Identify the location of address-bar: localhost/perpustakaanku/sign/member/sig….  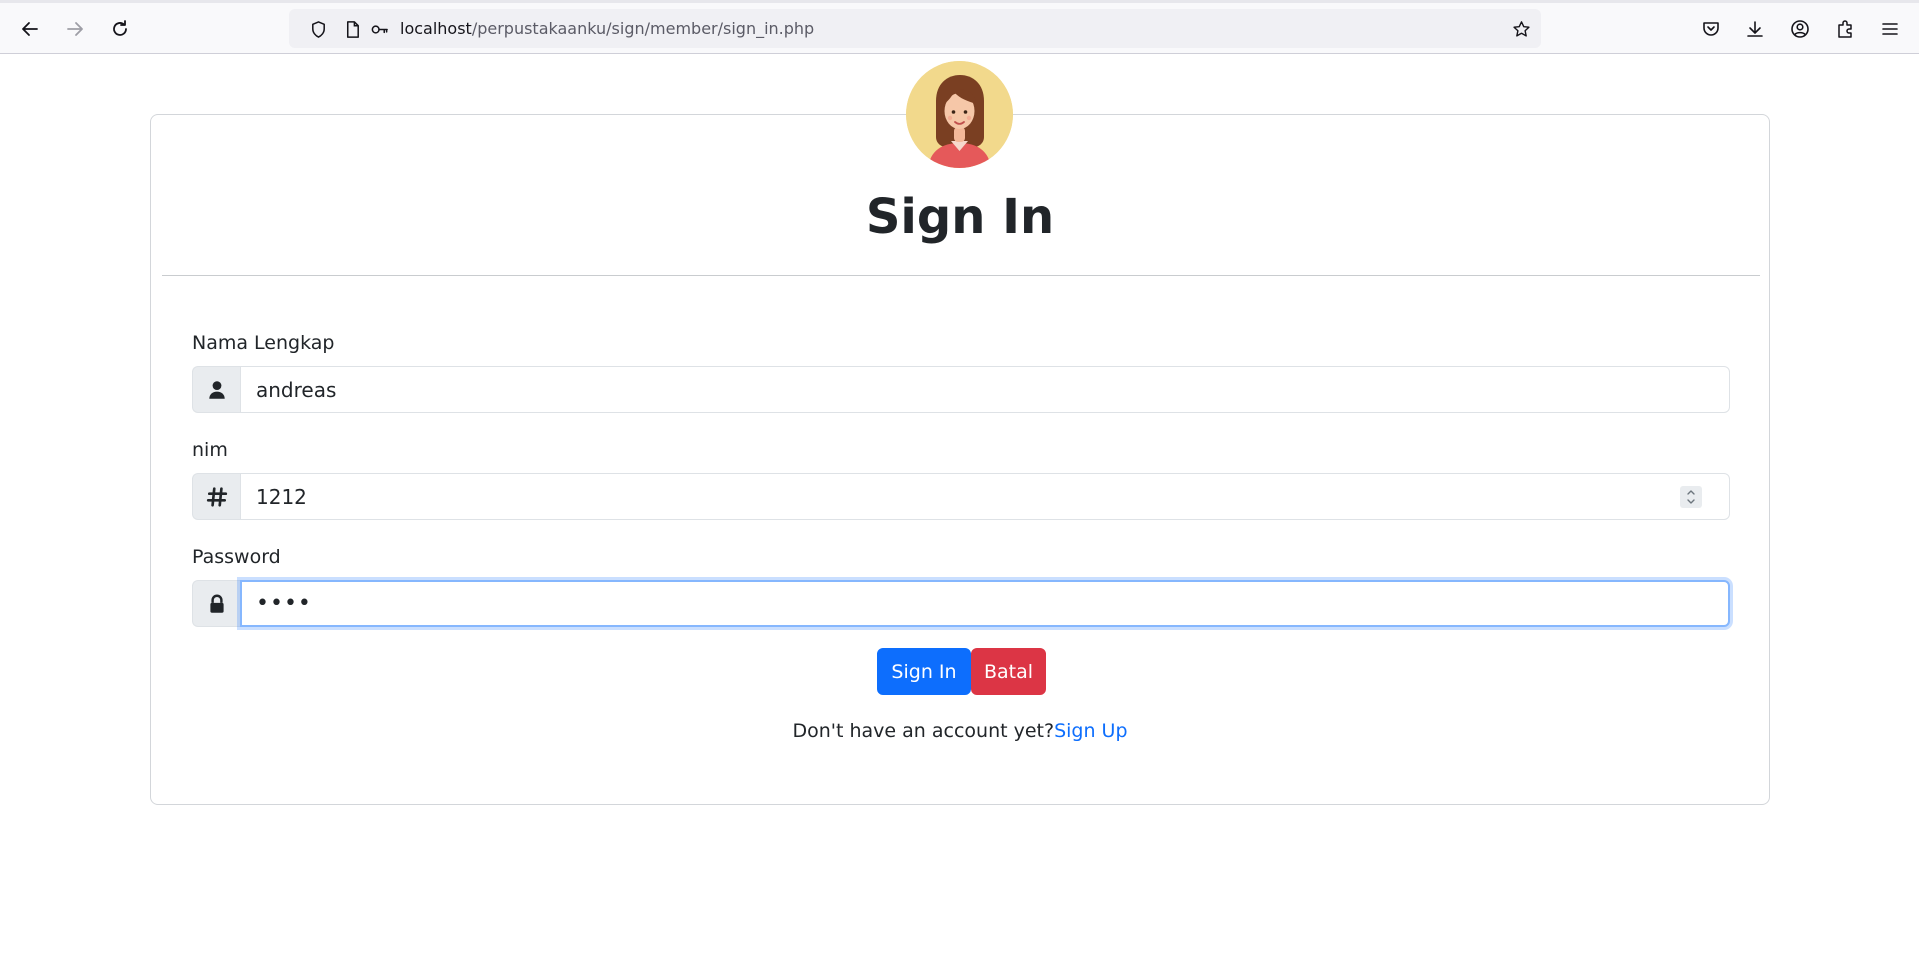
(915, 28).